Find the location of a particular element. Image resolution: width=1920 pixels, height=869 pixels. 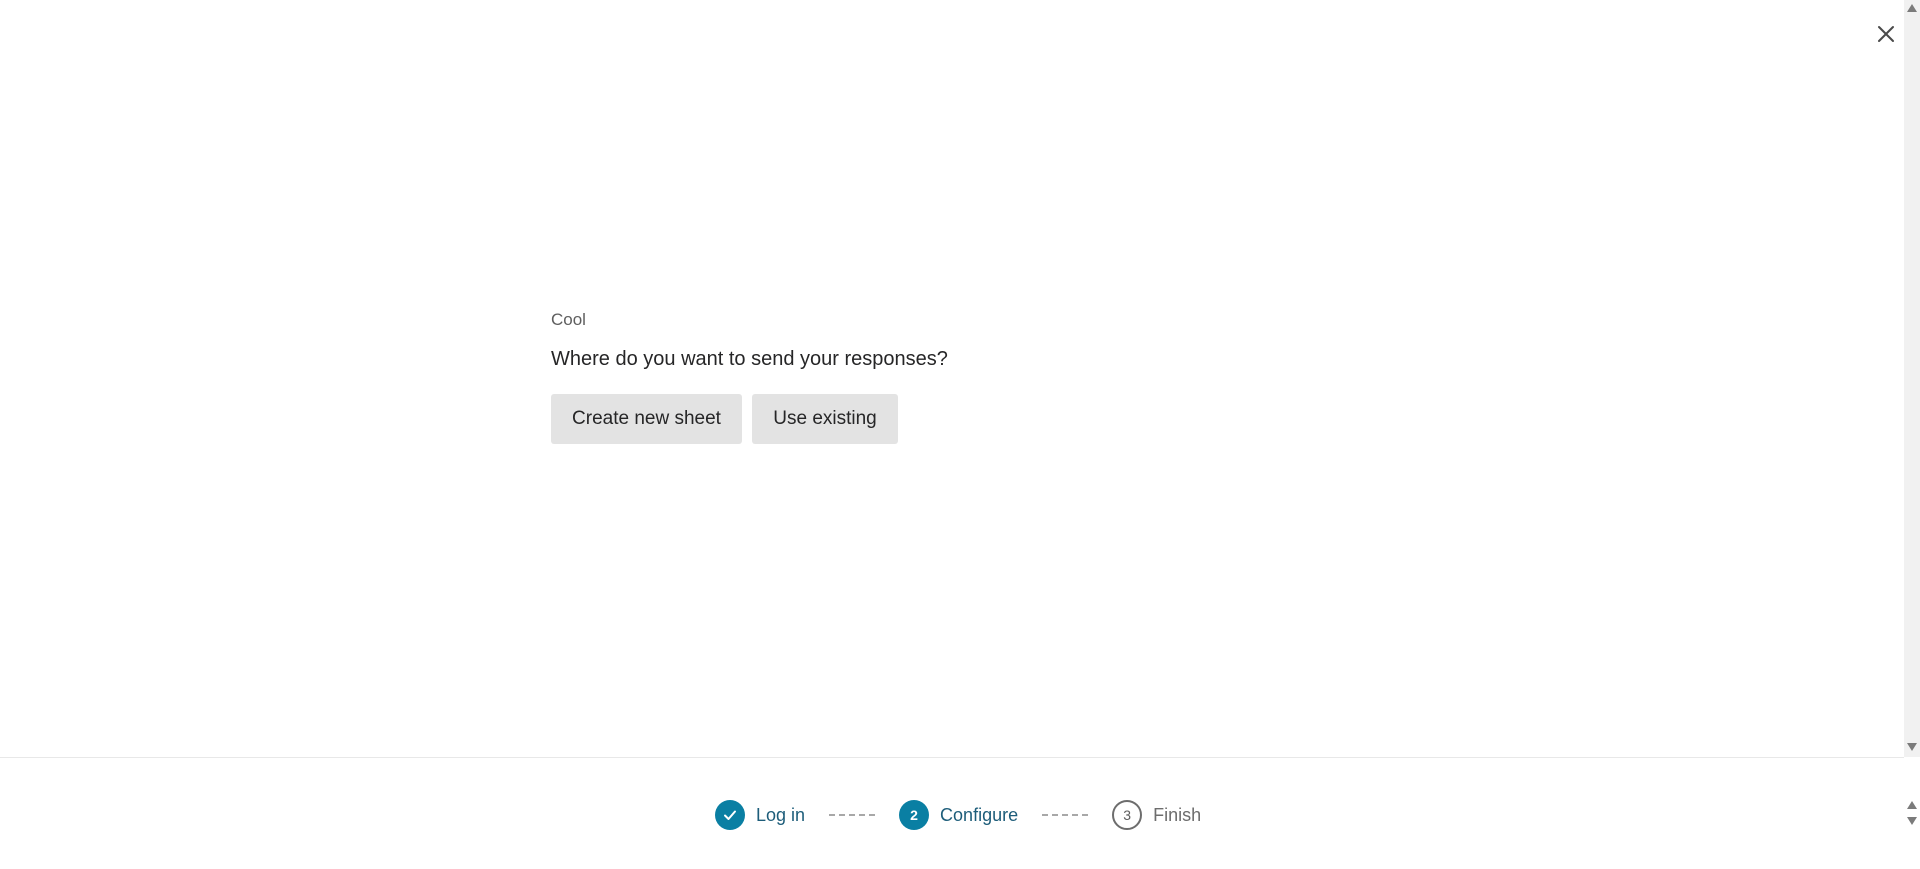

footer-scrollbar is located at coordinates (1912, 813).